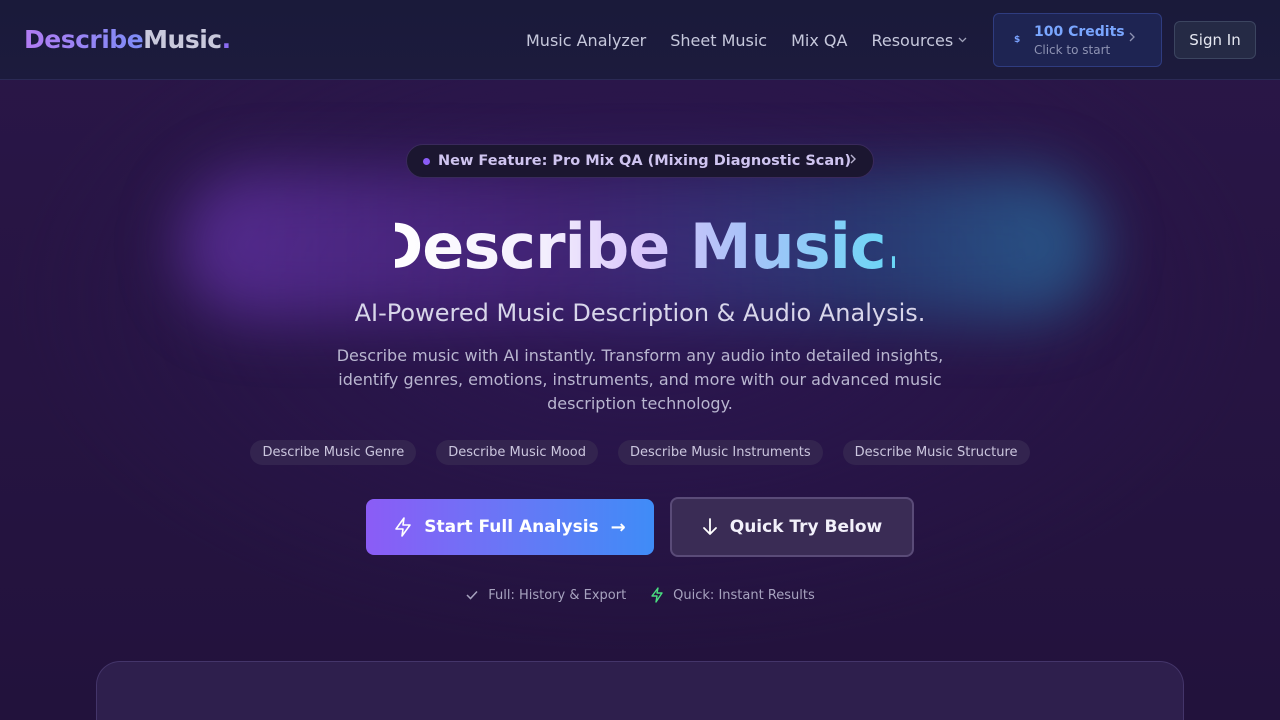 The width and height of the screenshot is (1280, 720). Describe the element at coordinates (426, 161) in the screenshot. I see `status-dot-icon` at that location.